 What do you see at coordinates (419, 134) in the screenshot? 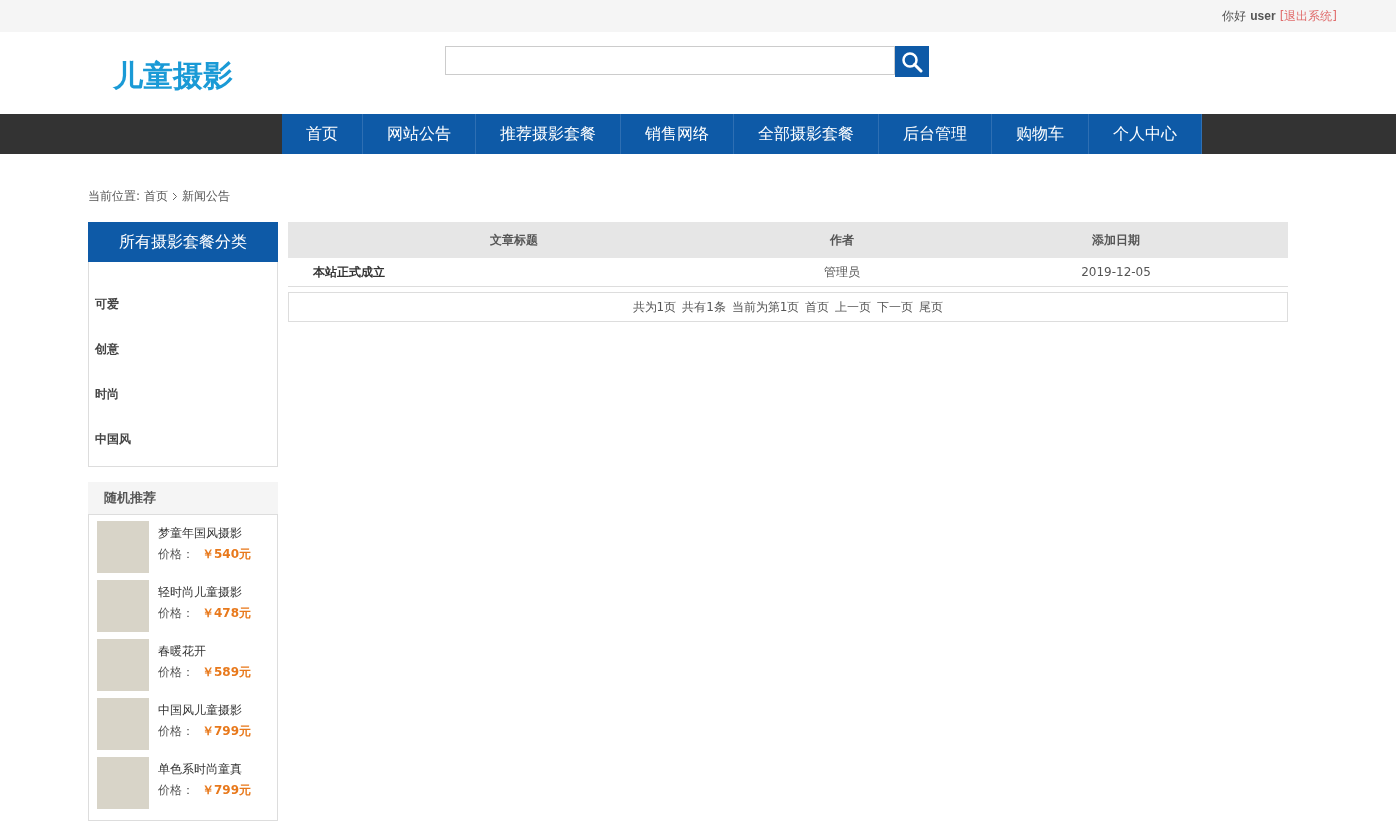
I see `nav-tab: 网站公告` at bounding box center [419, 134].